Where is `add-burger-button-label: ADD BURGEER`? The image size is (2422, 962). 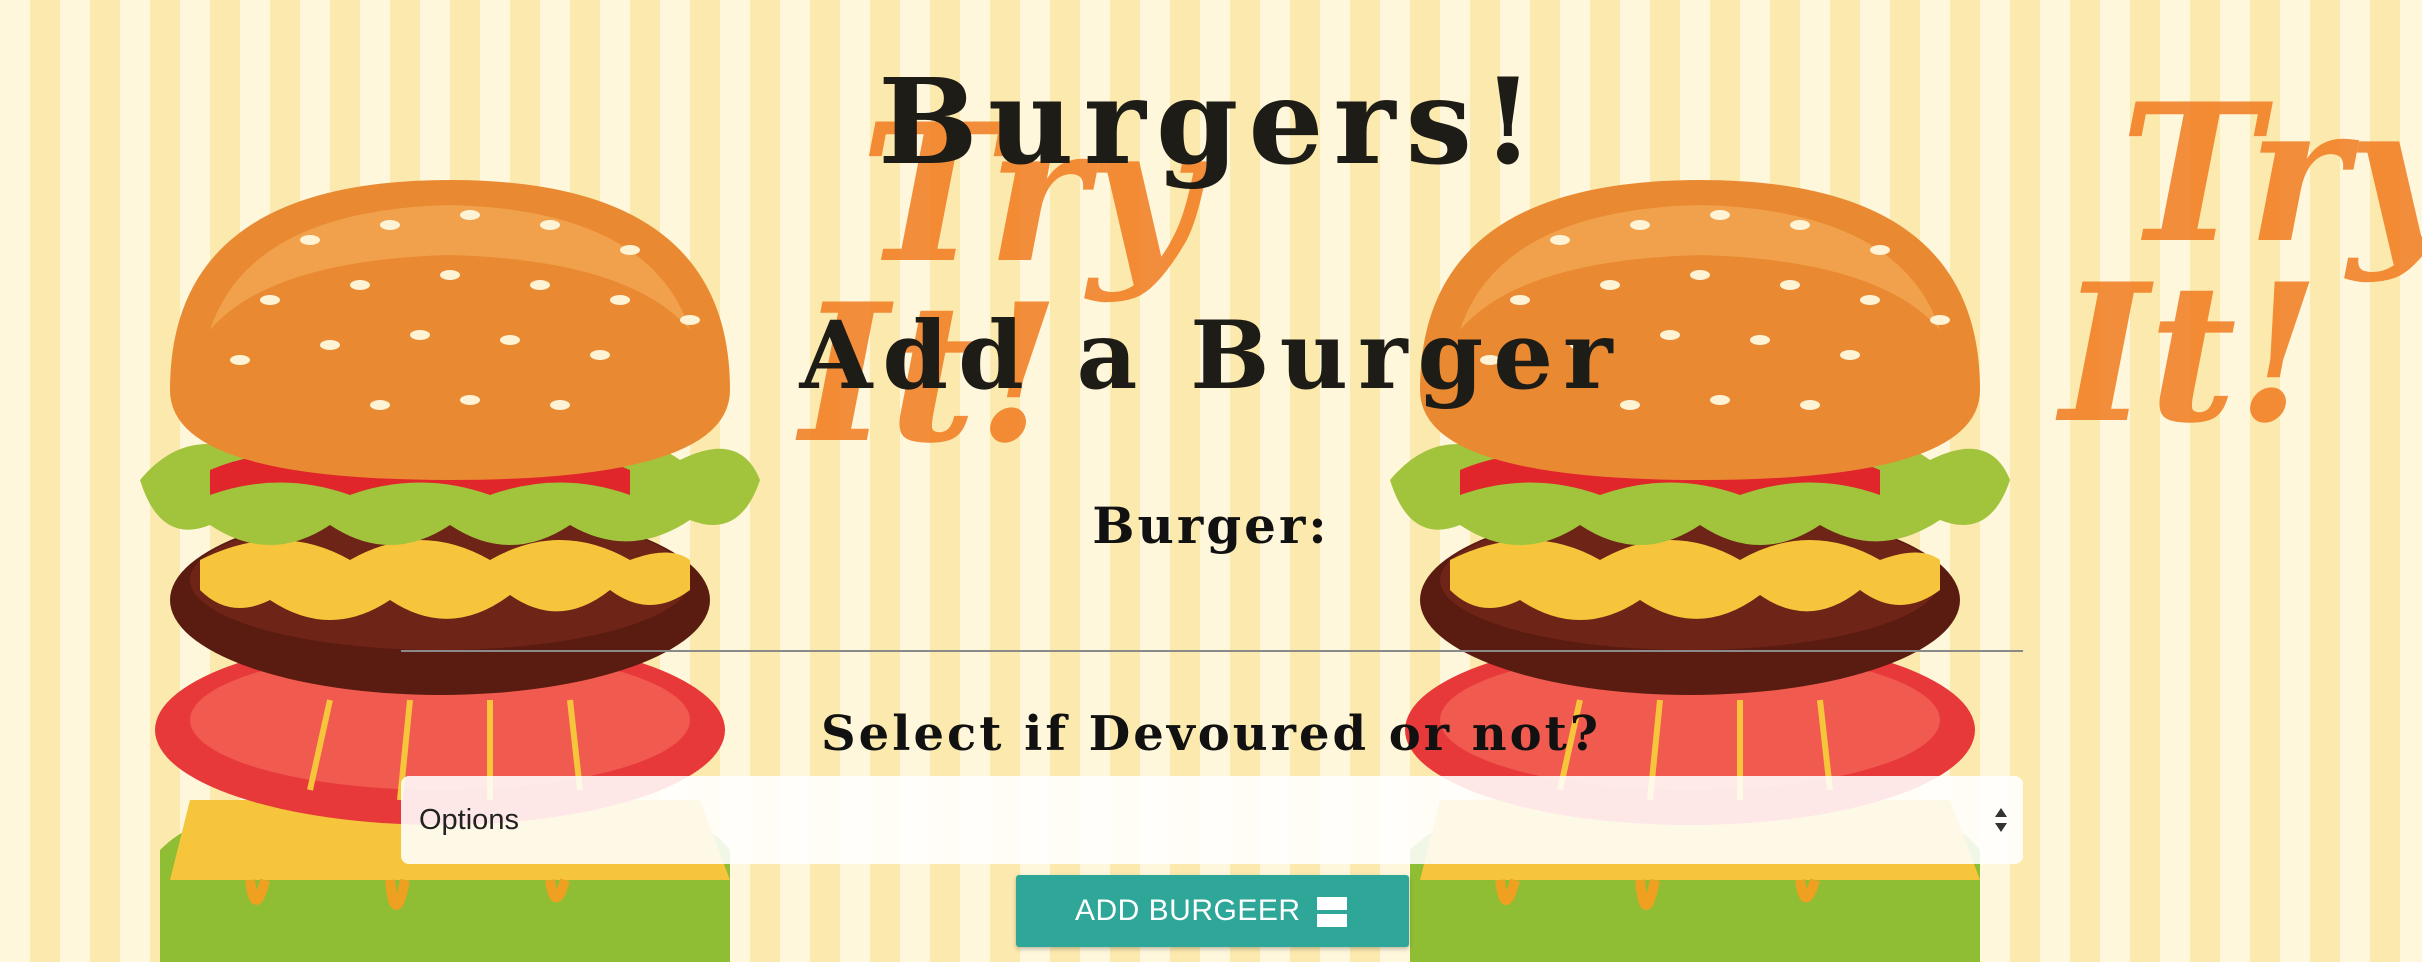 add-burger-button-label: ADD BURGEER is located at coordinates (1188, 910).